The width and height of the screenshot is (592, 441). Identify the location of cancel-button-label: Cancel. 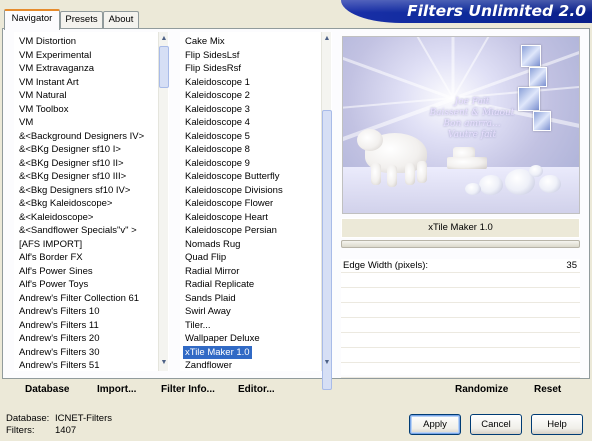
(496, 424).